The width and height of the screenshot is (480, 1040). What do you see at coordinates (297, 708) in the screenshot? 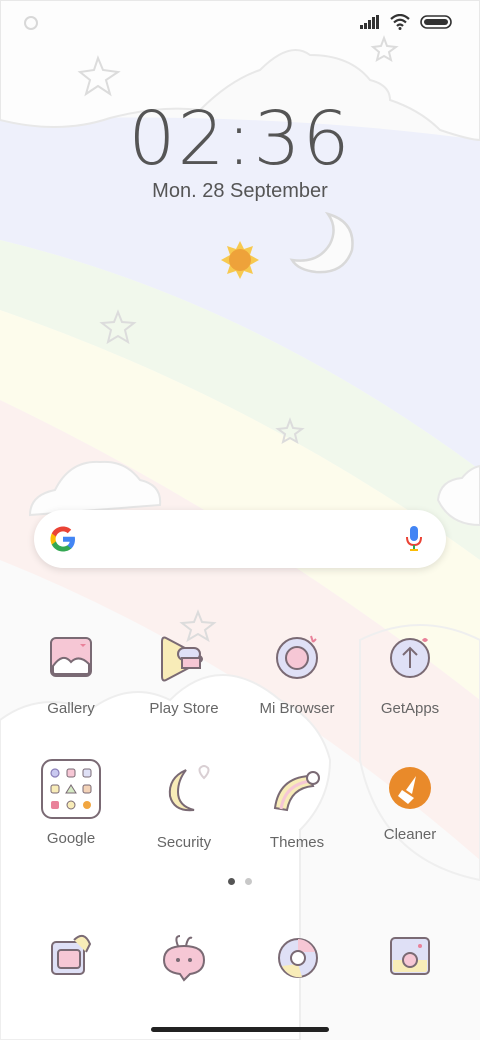
I see `app-label: Mi Browser` at bounding box center [297, 708].